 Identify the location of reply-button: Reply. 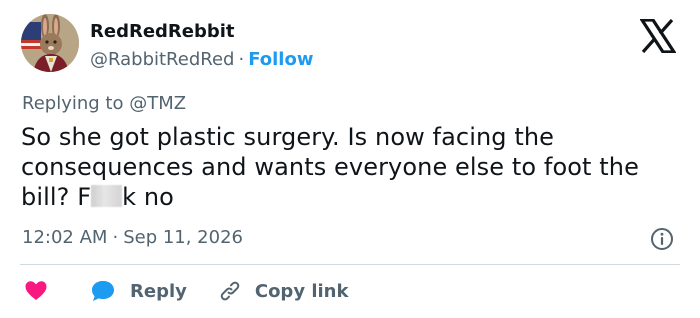
(138, 291).